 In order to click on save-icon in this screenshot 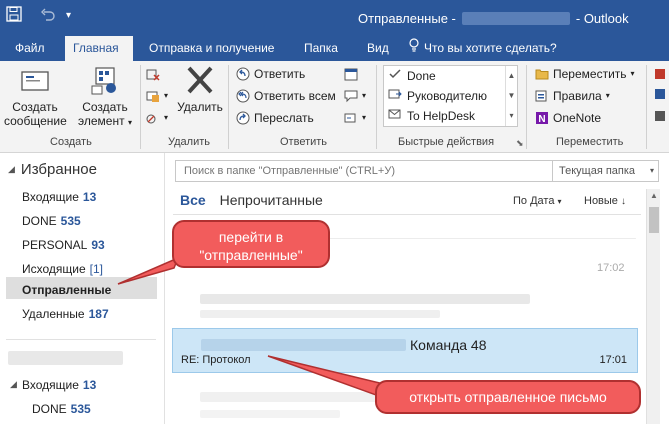, I will do `click(14, 15)`.